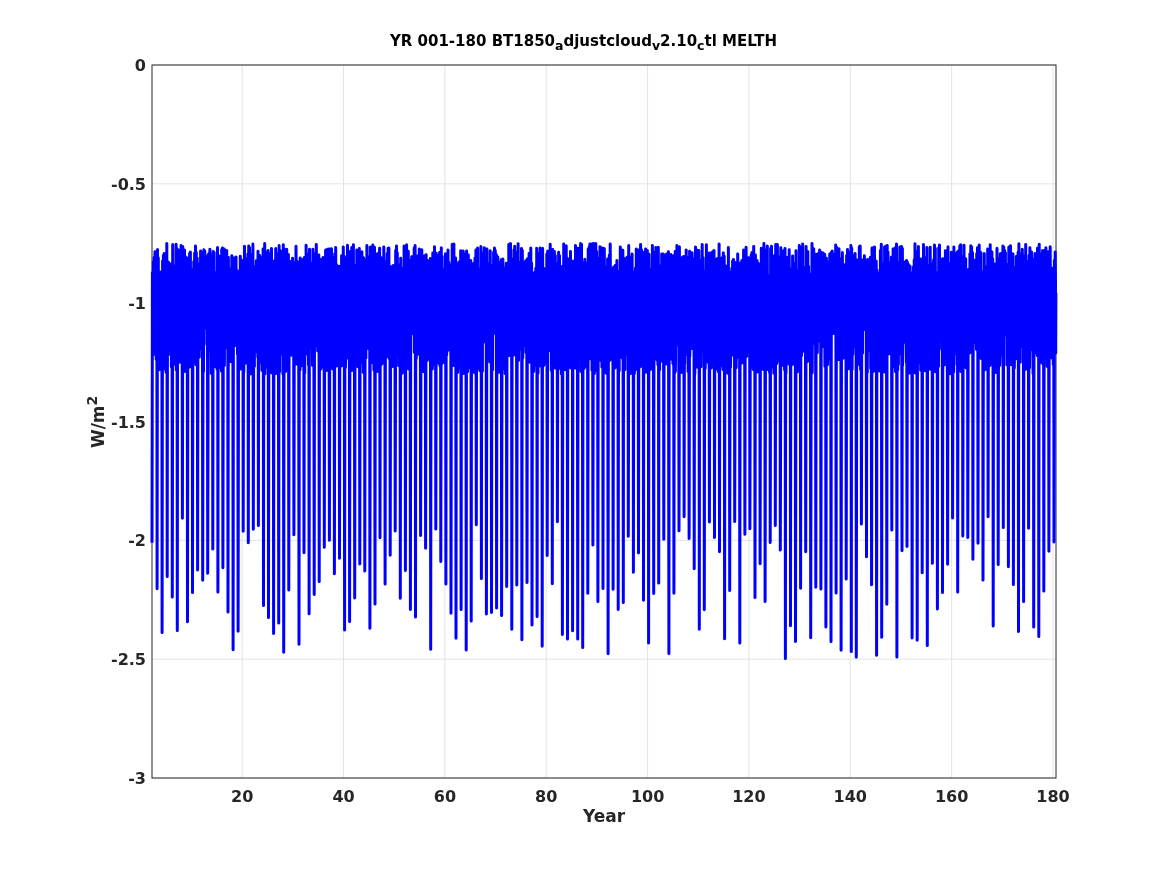 This screenshot has height=875, width=1167. Describe the element at coordinates (242, 796) in the screenshot. I see `x-tick-label: 20` at that location.